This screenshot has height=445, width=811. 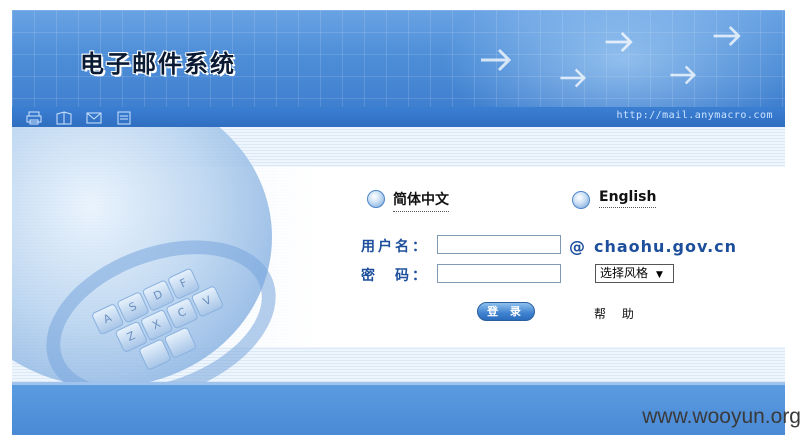 What do you see at coordinates (421, 200) in the screenshot?
I see `lang-chinese-label: 简体中文` at bounding box center [421, 200].